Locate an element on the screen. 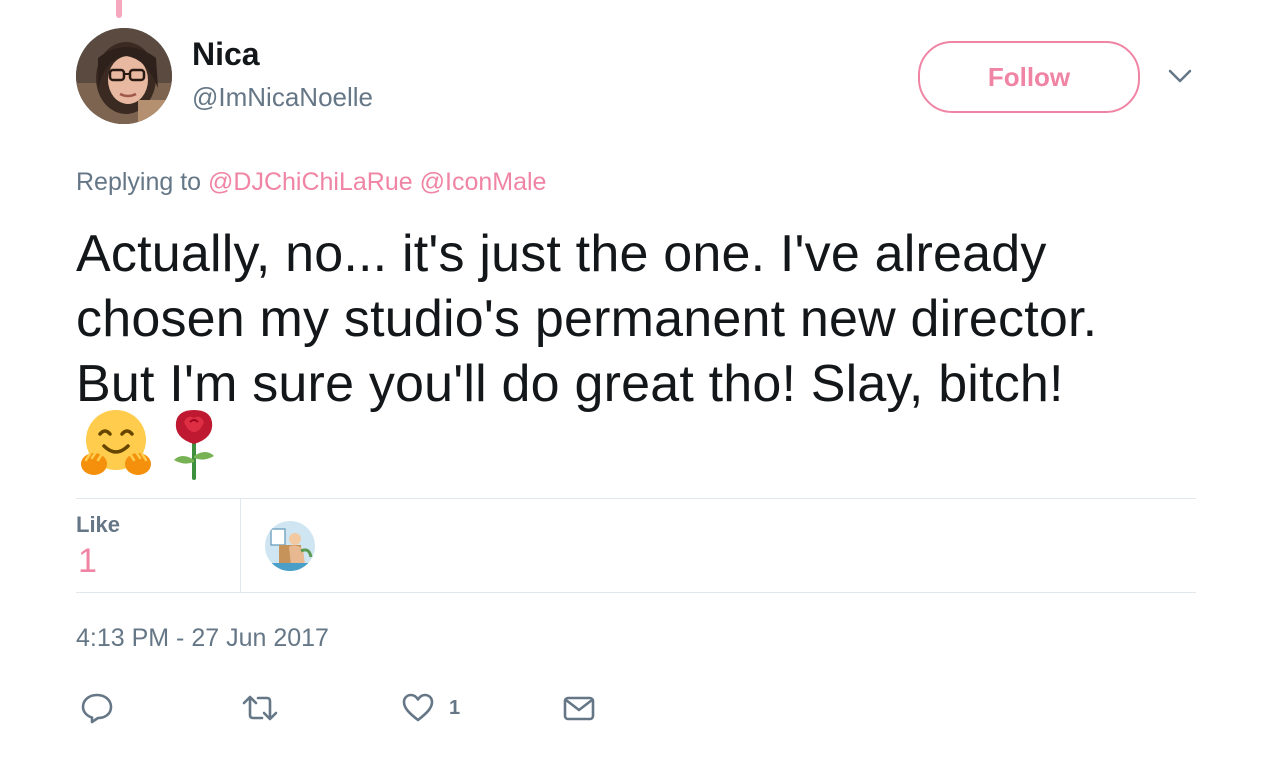 The width and height of the screenshot is (1274, 770). follow-button: Follow is located at coordinates (1029, 77).